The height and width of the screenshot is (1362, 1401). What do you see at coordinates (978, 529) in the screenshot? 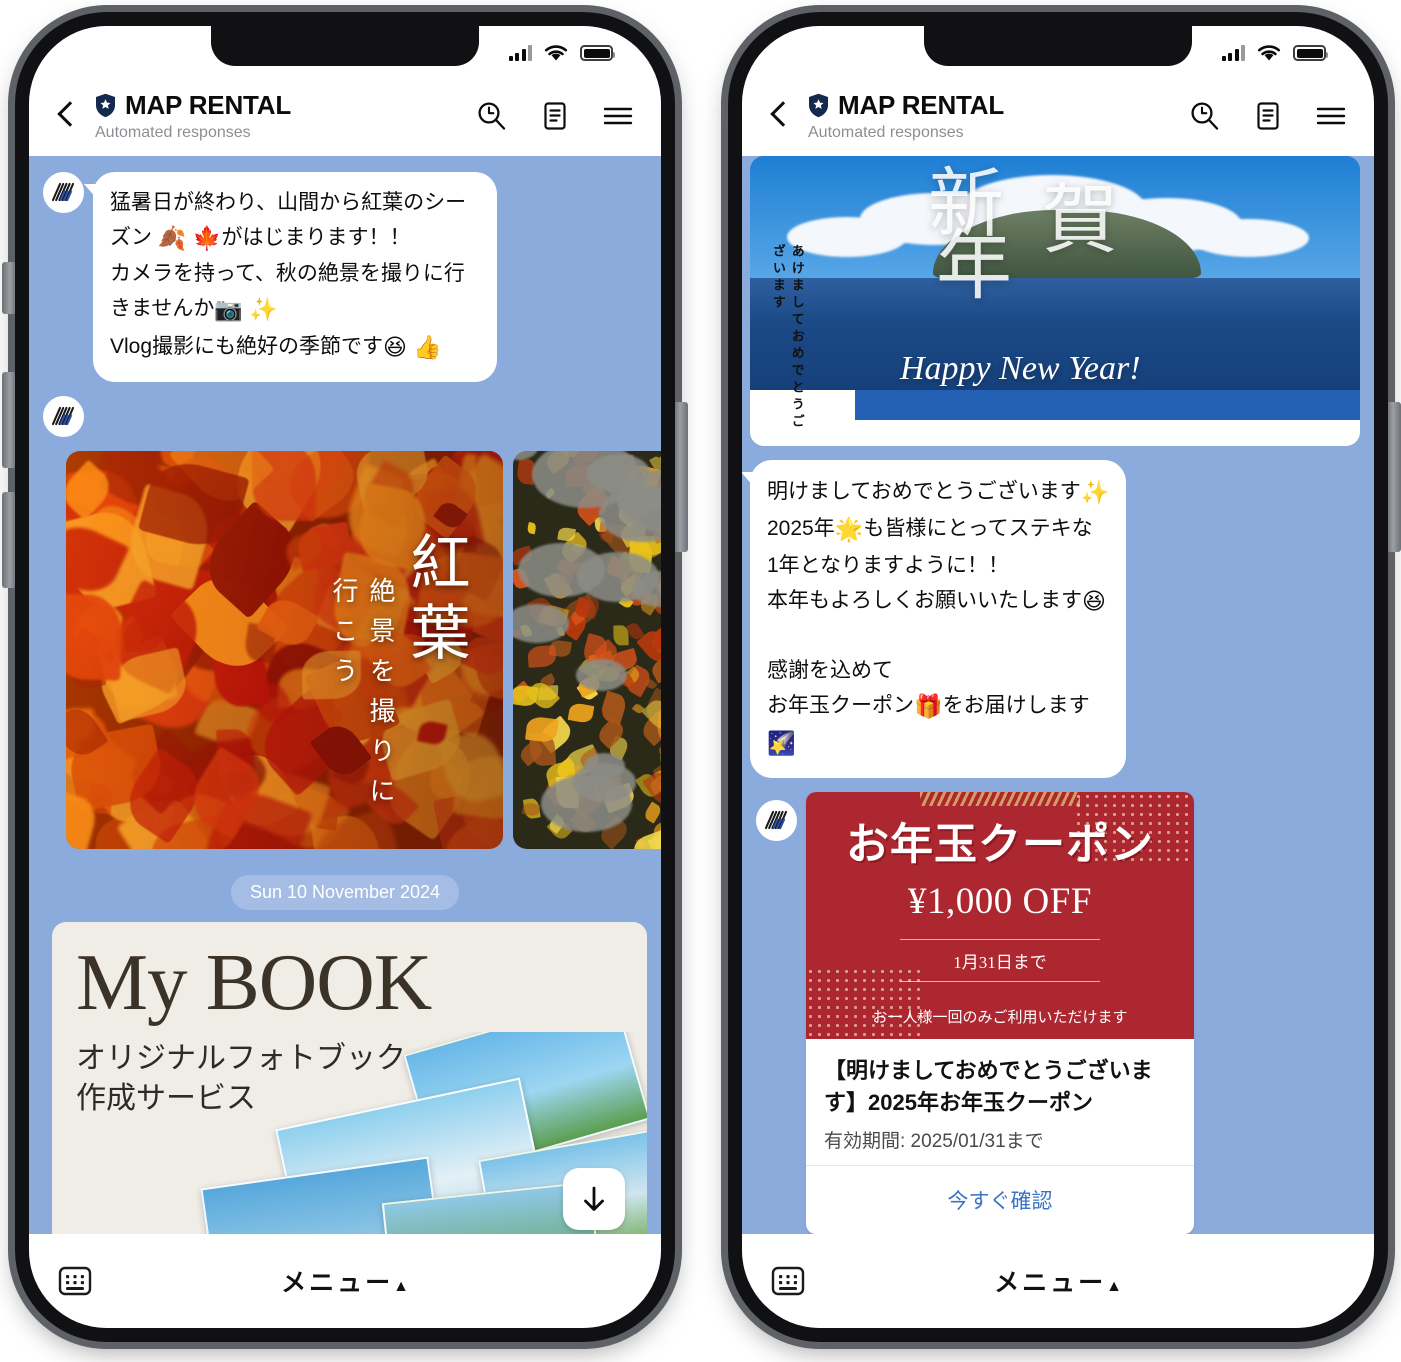
I see `ny-line-2b: も皆様にとってステキな` at bounding box center [978, 529].